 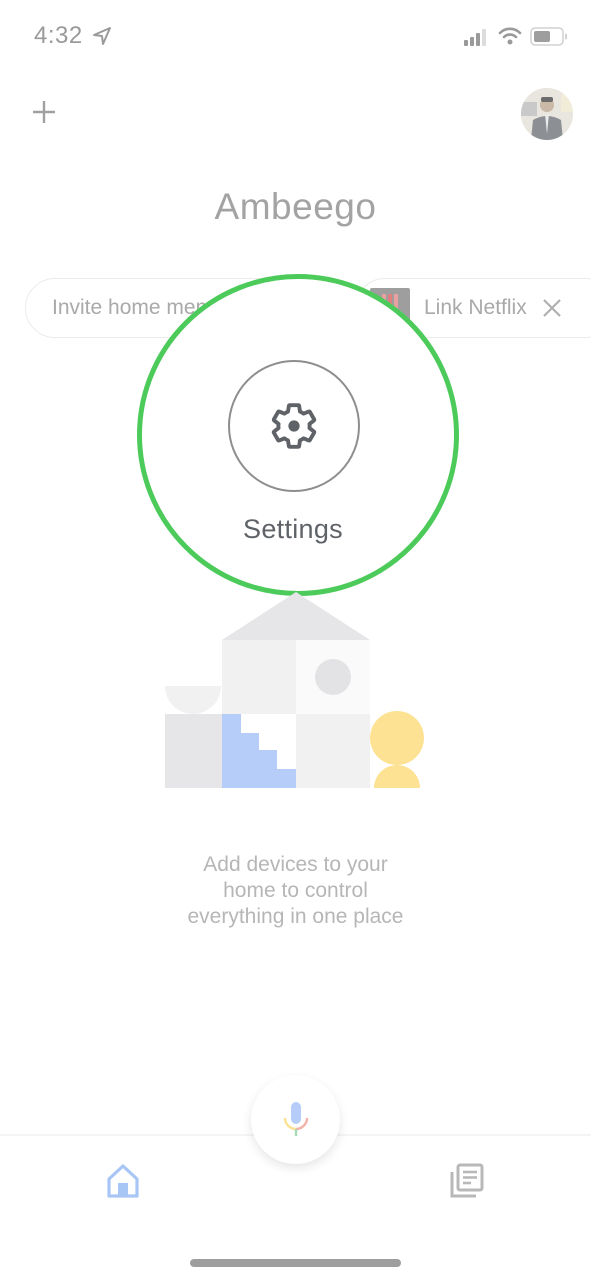 What do you see at coordinates (259, 751) in the screenshot?
I see `stairs-block` at bounding box center [259, 751].